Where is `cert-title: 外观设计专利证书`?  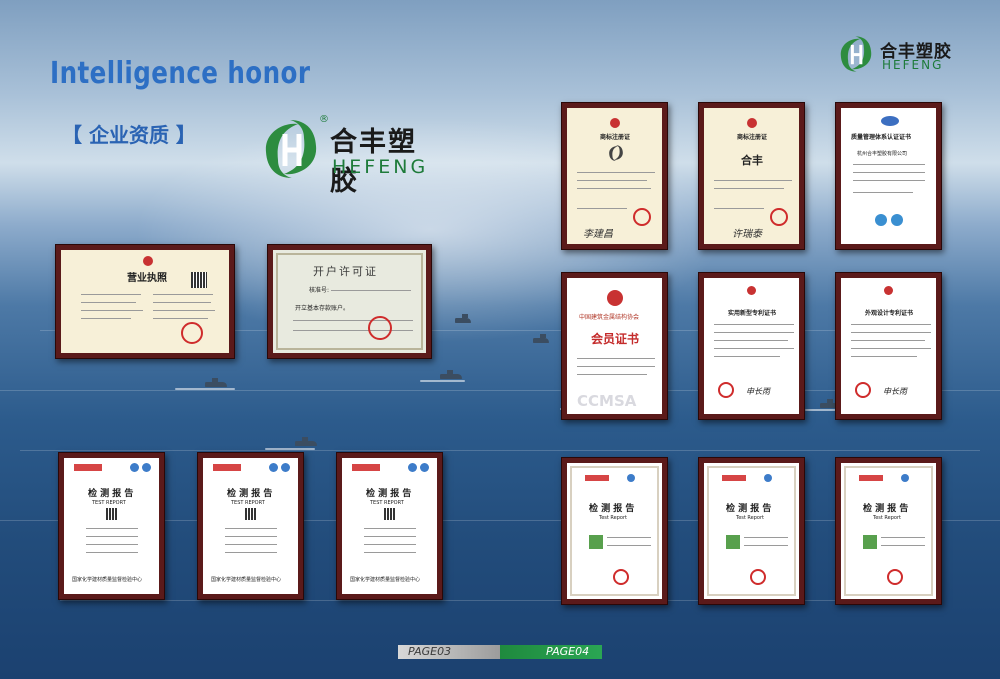 cert-title: 外观设计专利证书 is located at coordinates (889, 313).